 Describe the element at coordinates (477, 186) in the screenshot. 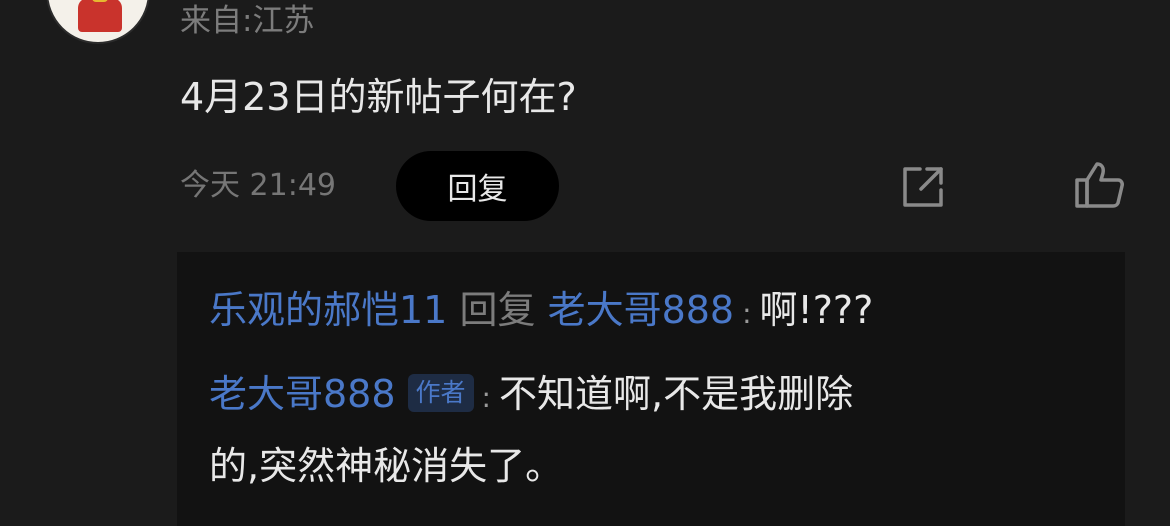

I see `reply-button: 回复` at that location.